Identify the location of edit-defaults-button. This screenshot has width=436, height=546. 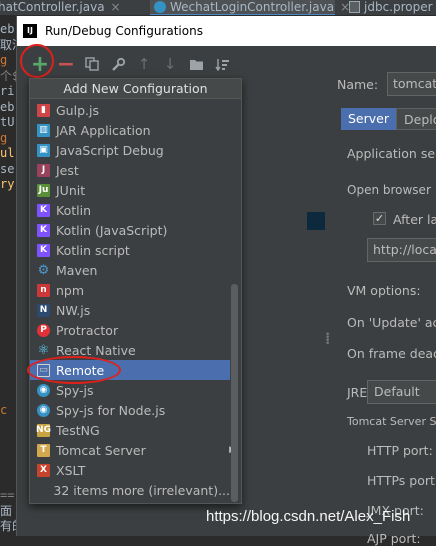
(118, 64).